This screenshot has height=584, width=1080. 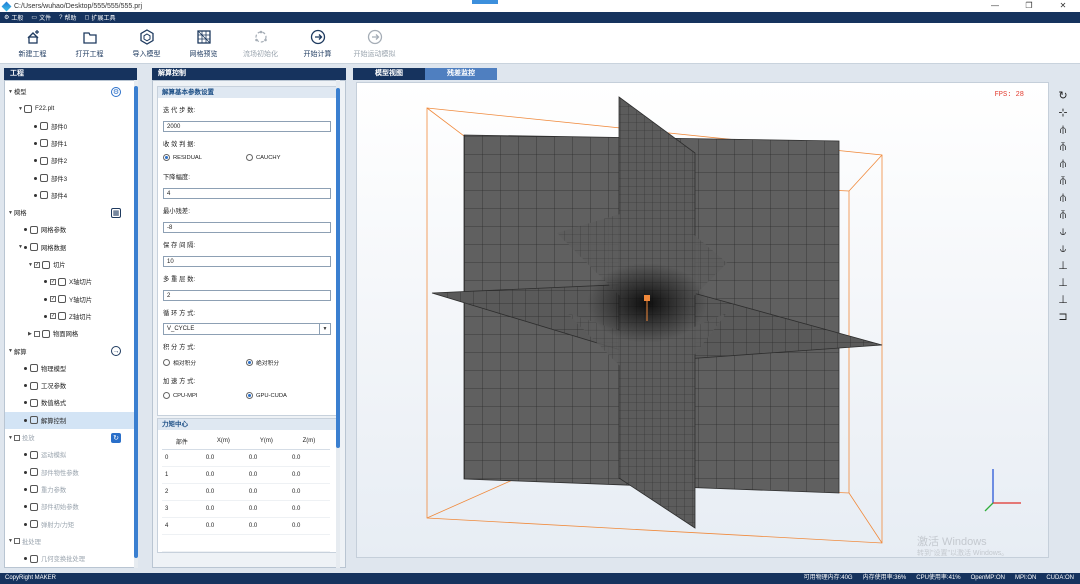 I want to click on integration-relative-radio: 相对积分, so click(x=179, y=362).